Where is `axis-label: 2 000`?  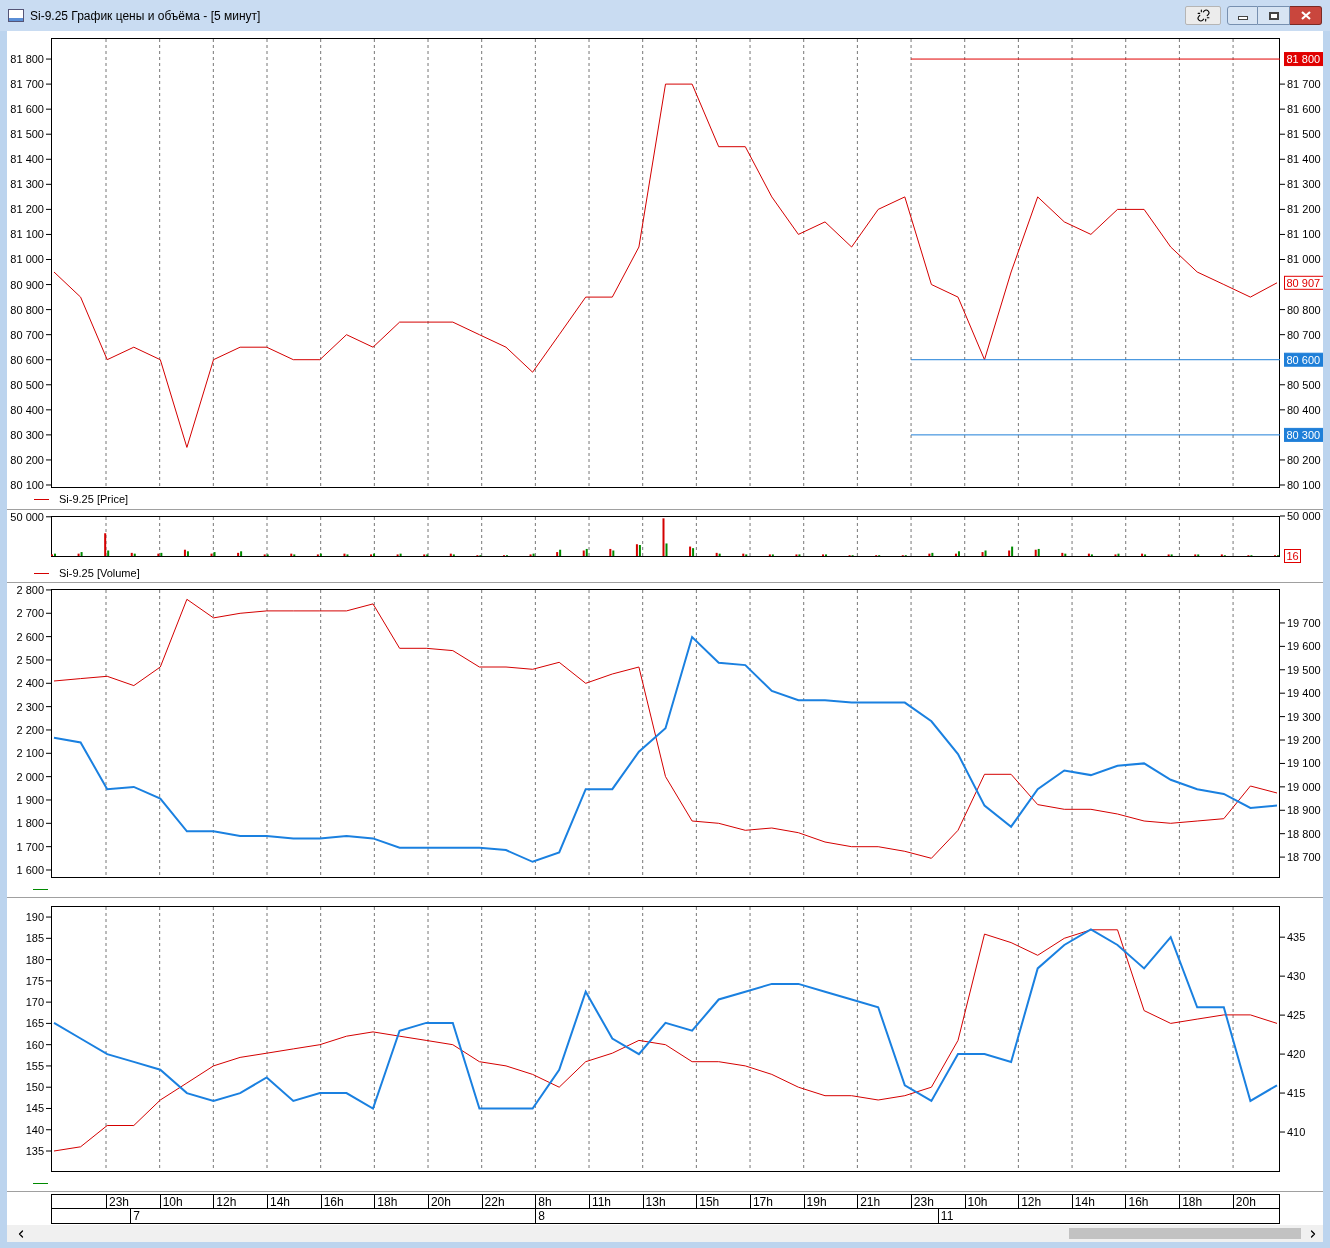
axis-label: 2 000 is located at coordinates (30, 776).